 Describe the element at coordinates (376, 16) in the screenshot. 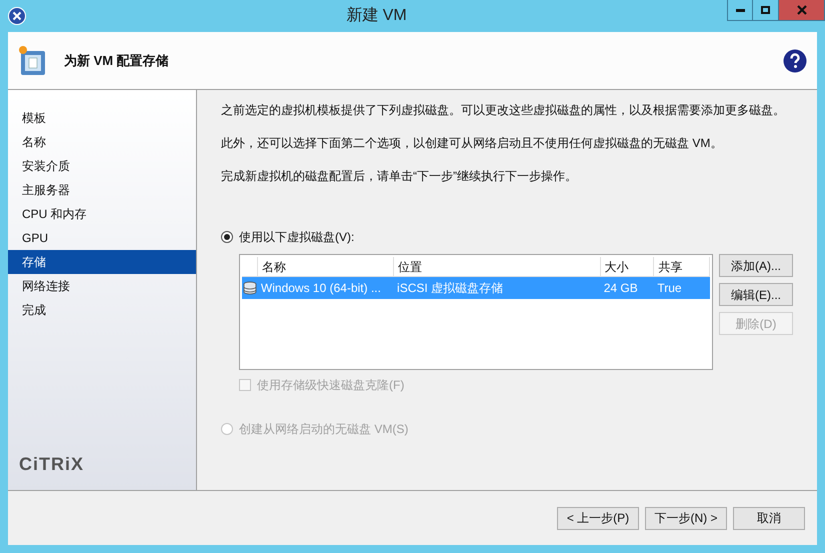

I see `window-title: 新建 VM` at that location.